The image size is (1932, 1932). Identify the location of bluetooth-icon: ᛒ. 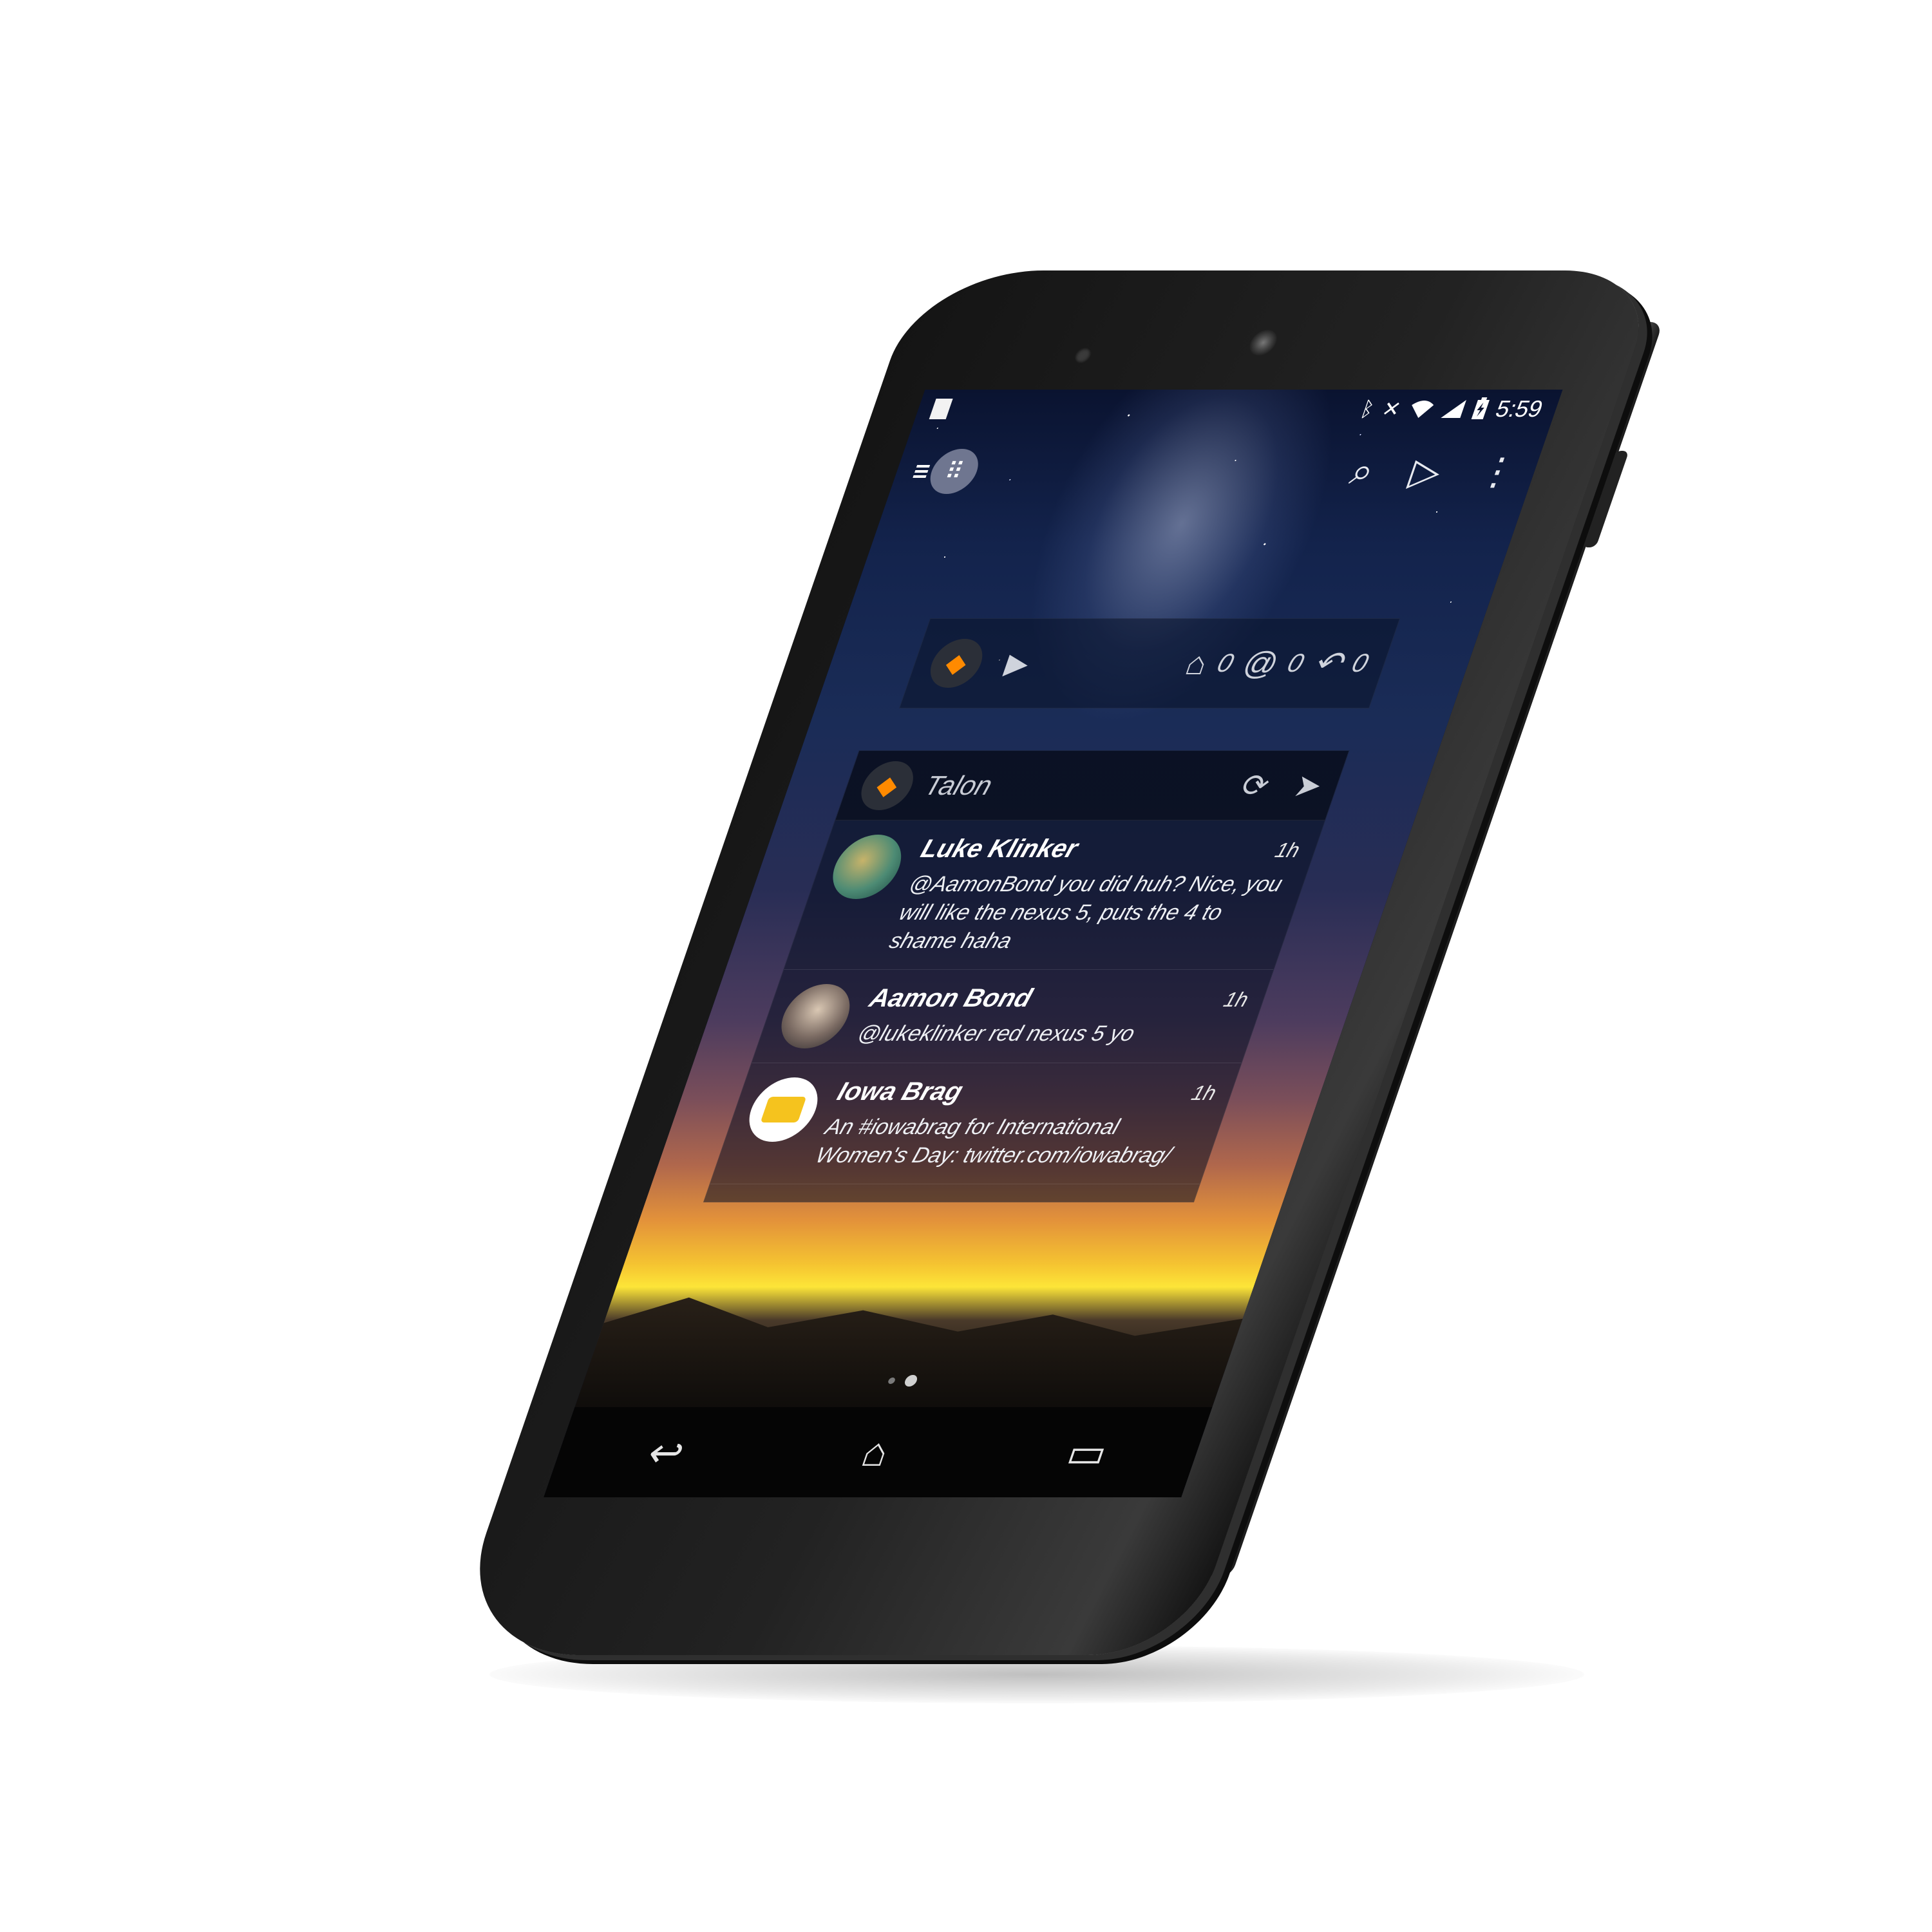
(1368, 409).